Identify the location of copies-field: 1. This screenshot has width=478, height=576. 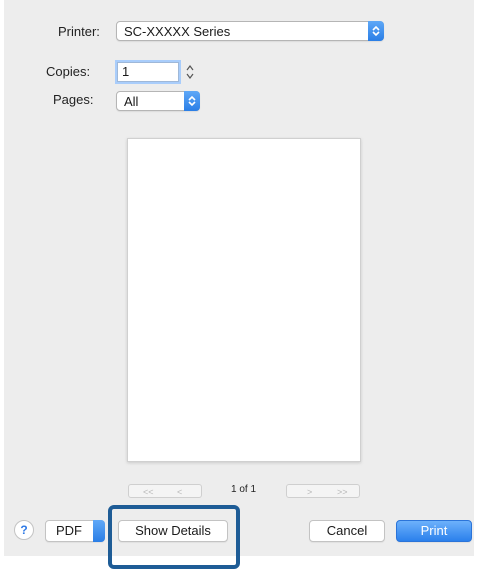
(148, 72).